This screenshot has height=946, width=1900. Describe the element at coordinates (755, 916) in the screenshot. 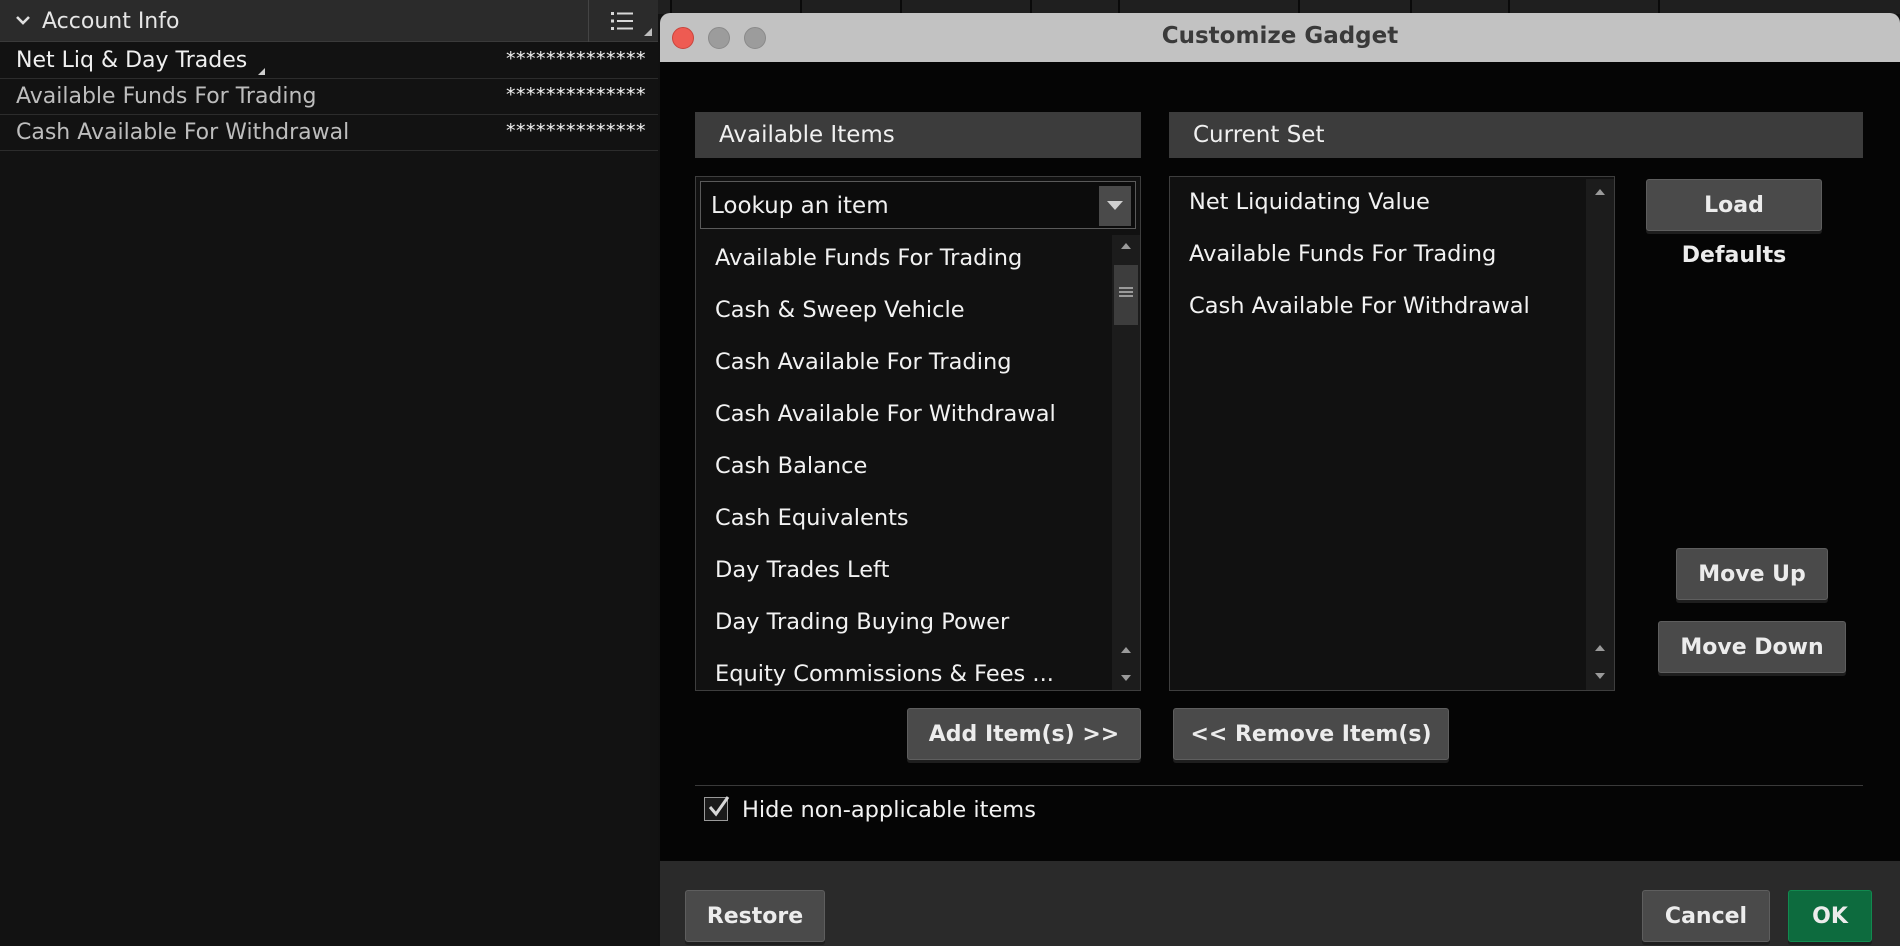

I see `restore-button: Restore` at that location.